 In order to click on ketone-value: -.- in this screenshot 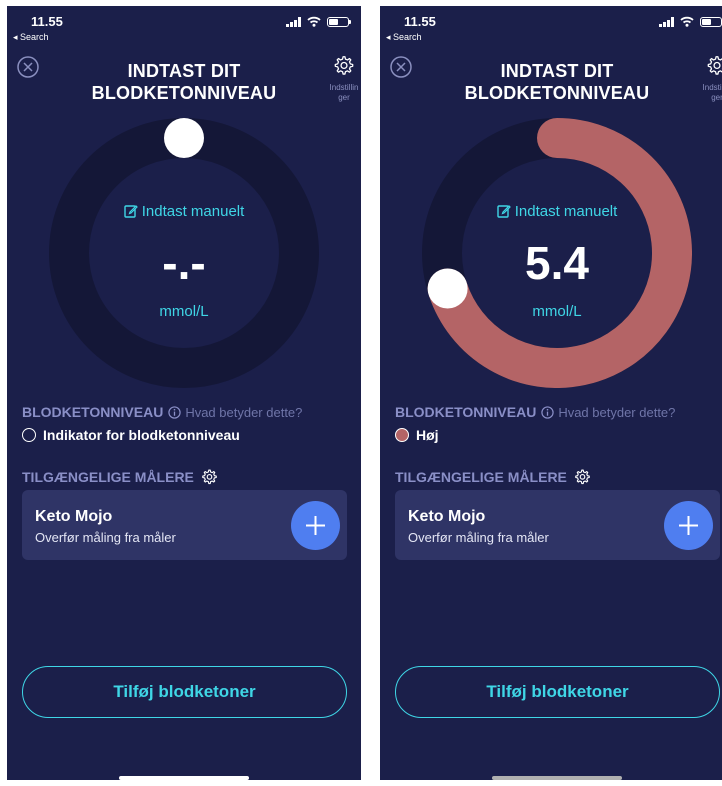, I will do `click(184, 263)`.